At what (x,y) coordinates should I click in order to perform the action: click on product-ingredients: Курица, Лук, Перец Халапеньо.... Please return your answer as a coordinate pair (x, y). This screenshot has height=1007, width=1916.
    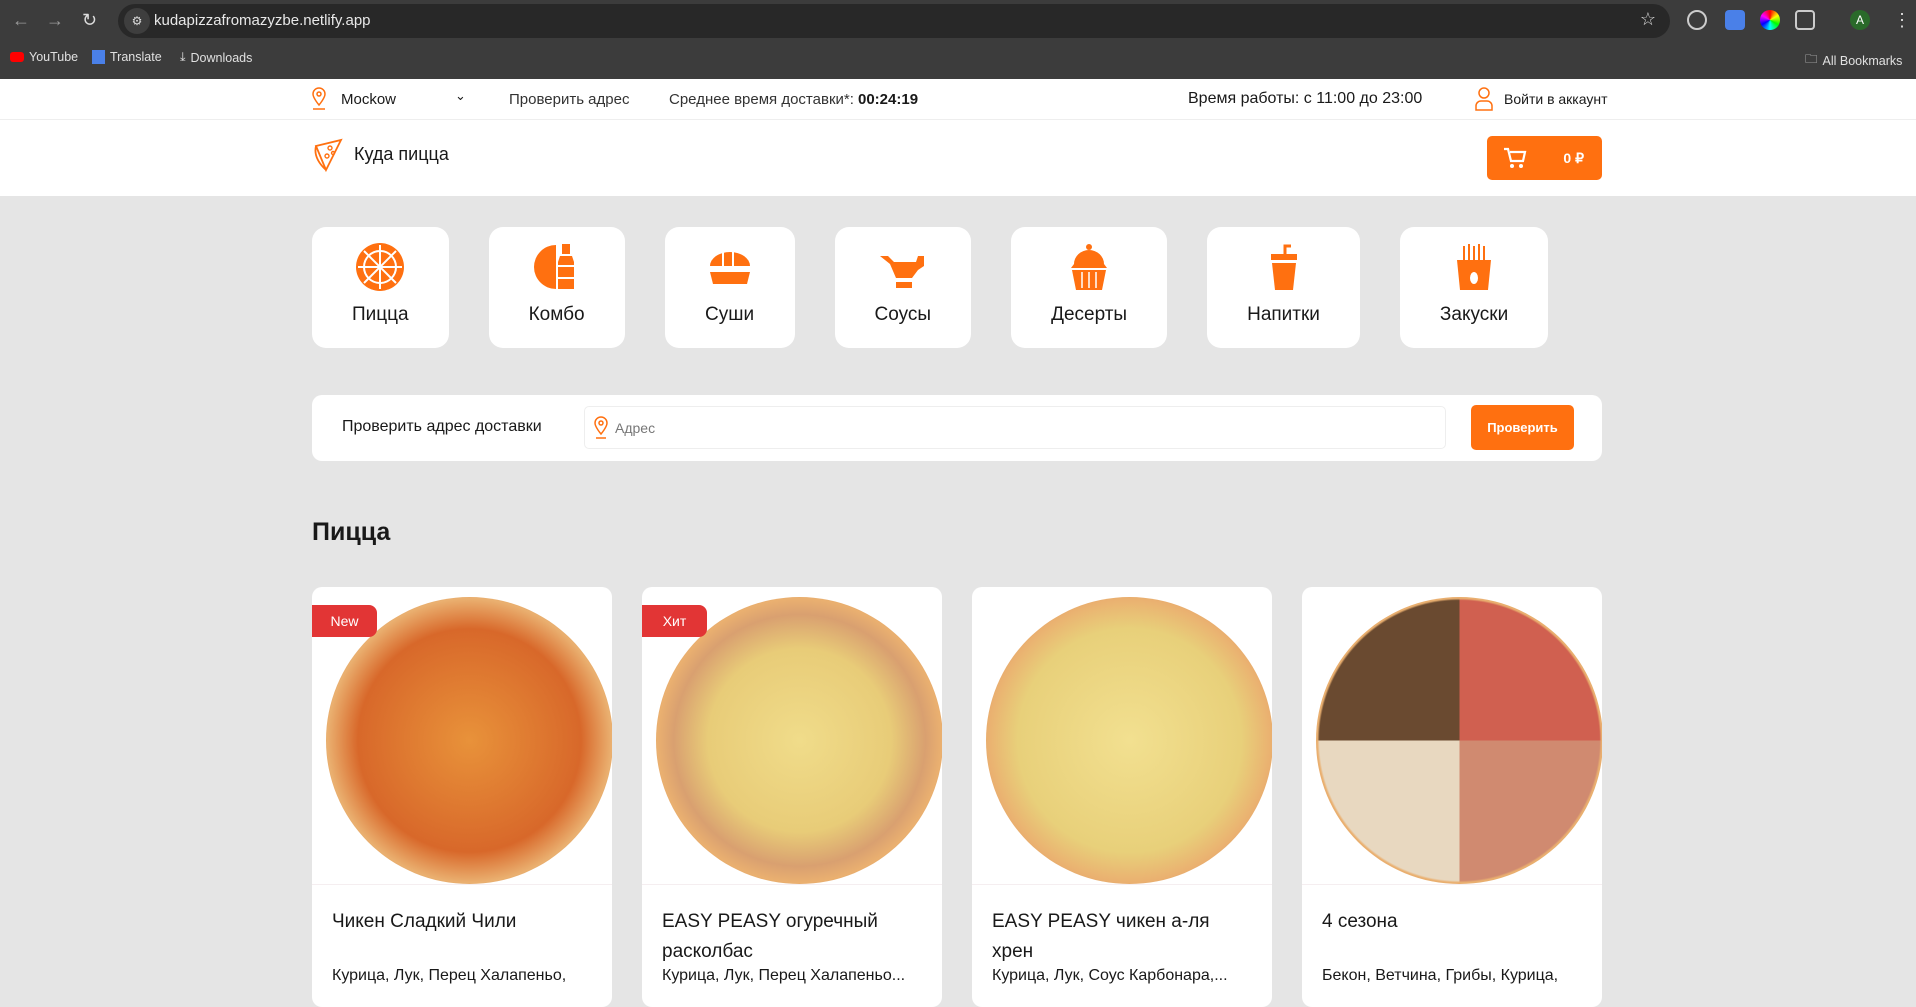
    Looking at the image, I should click on (784, 975).